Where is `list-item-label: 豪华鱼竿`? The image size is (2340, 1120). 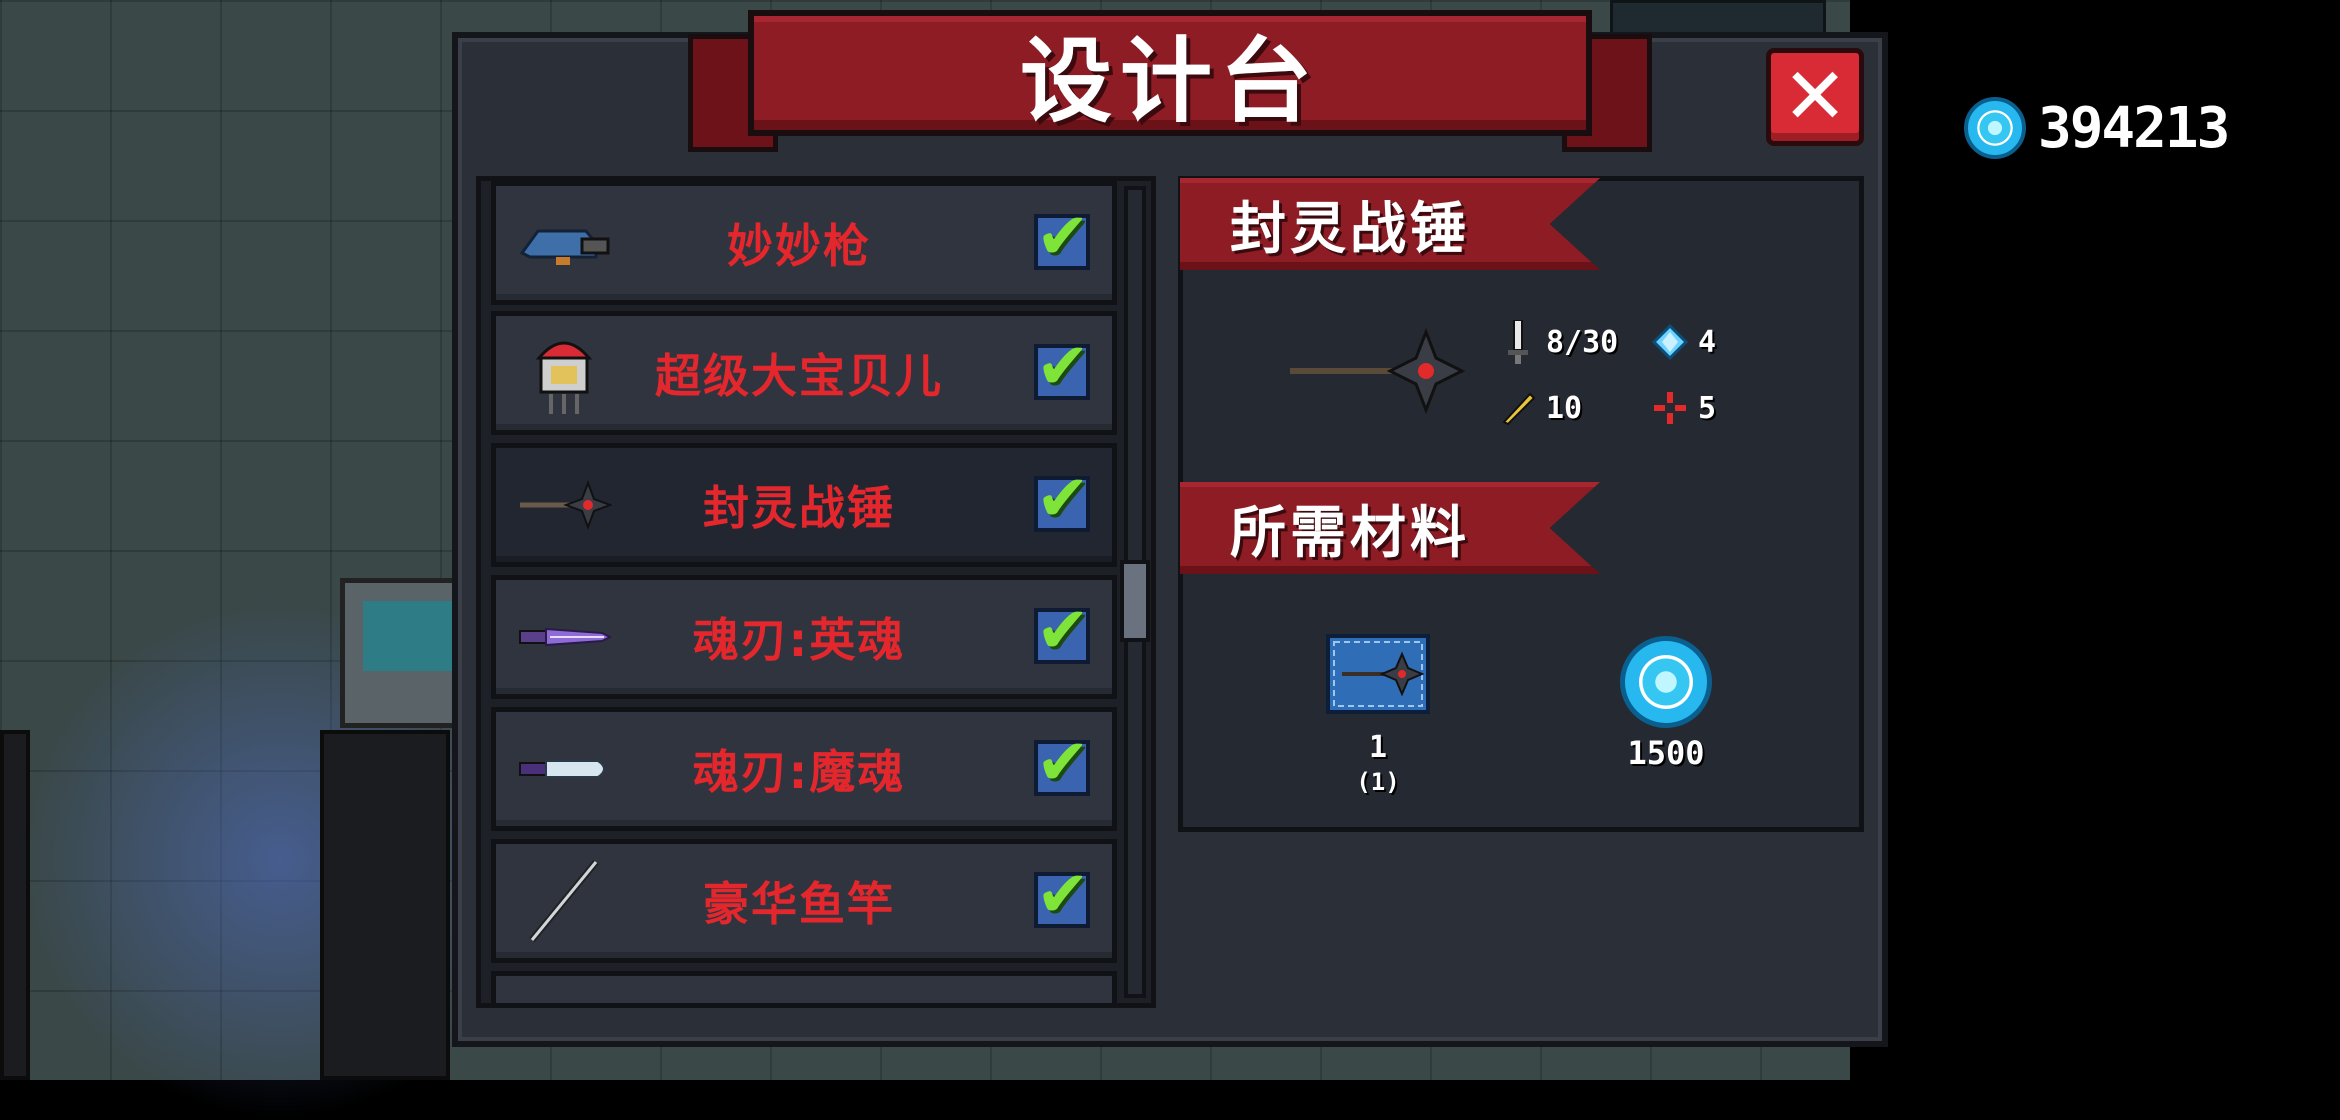
list-item-label: 豪华鱼竿 is located at coordinates (799, 904).